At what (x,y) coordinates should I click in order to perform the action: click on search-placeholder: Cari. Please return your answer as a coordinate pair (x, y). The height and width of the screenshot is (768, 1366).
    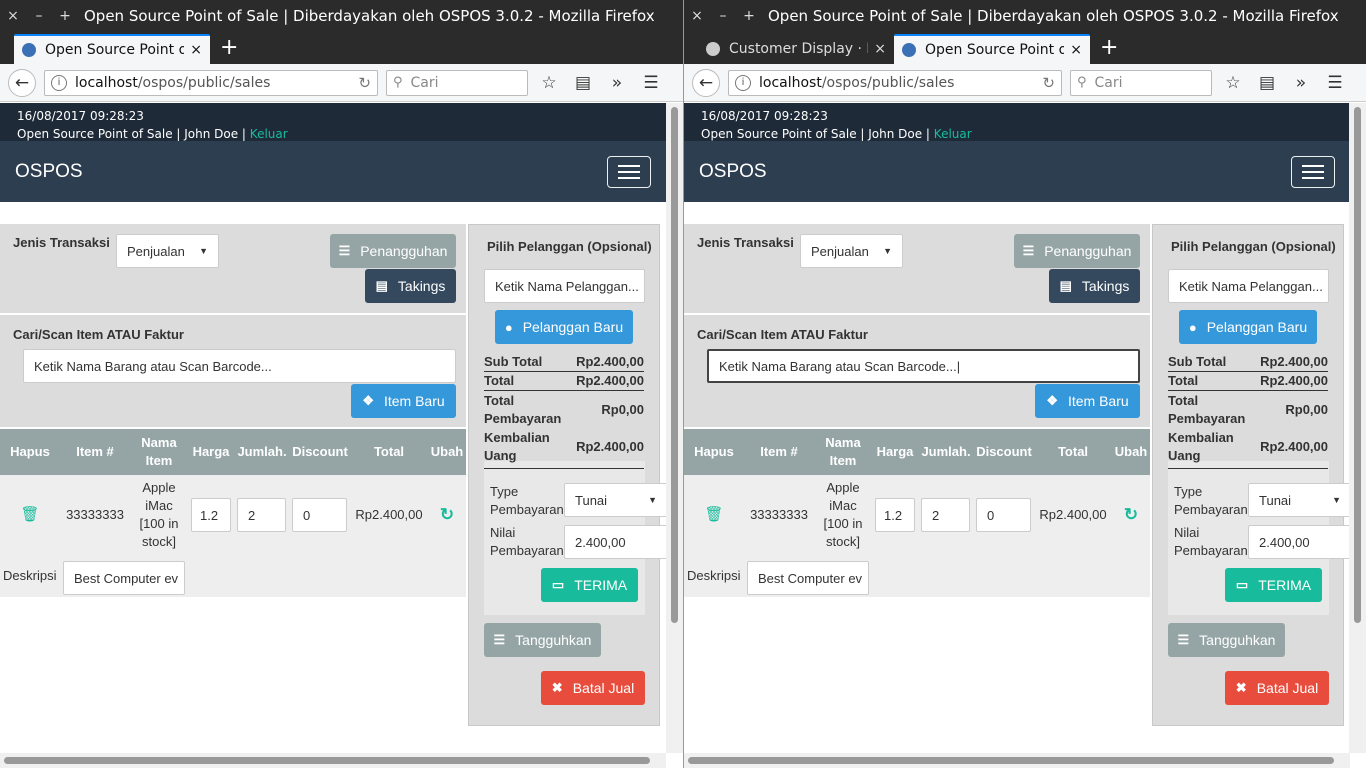
    Looking at the image, I should click on (1108, 82).